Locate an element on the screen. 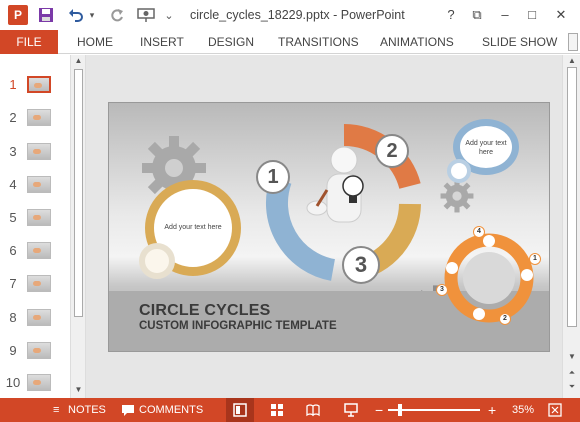 The image size is (580, 422). fit-slide-icon is located at coordinates (555, 410).